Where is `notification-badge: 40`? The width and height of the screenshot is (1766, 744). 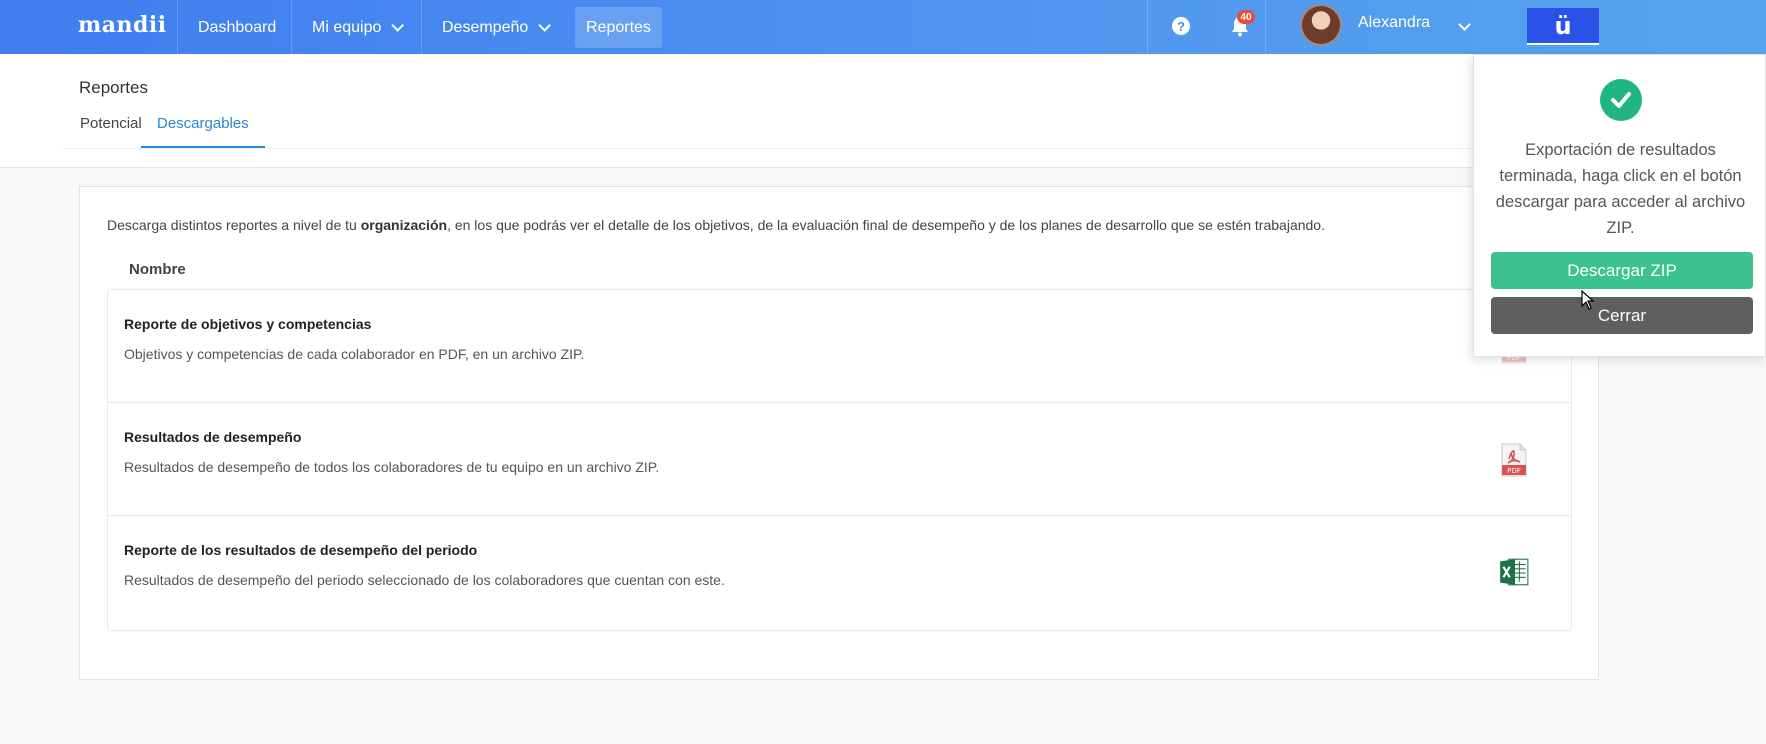 notification-badge: 40 is located at coordinates (1246, 17).